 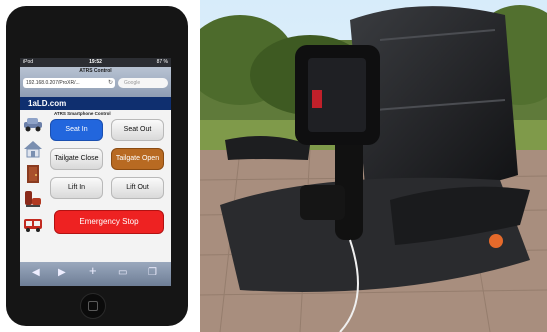 What do you see at coordinates (93, 306) in the screenshot?
I see `home-button` at bounding box center [93, 306].